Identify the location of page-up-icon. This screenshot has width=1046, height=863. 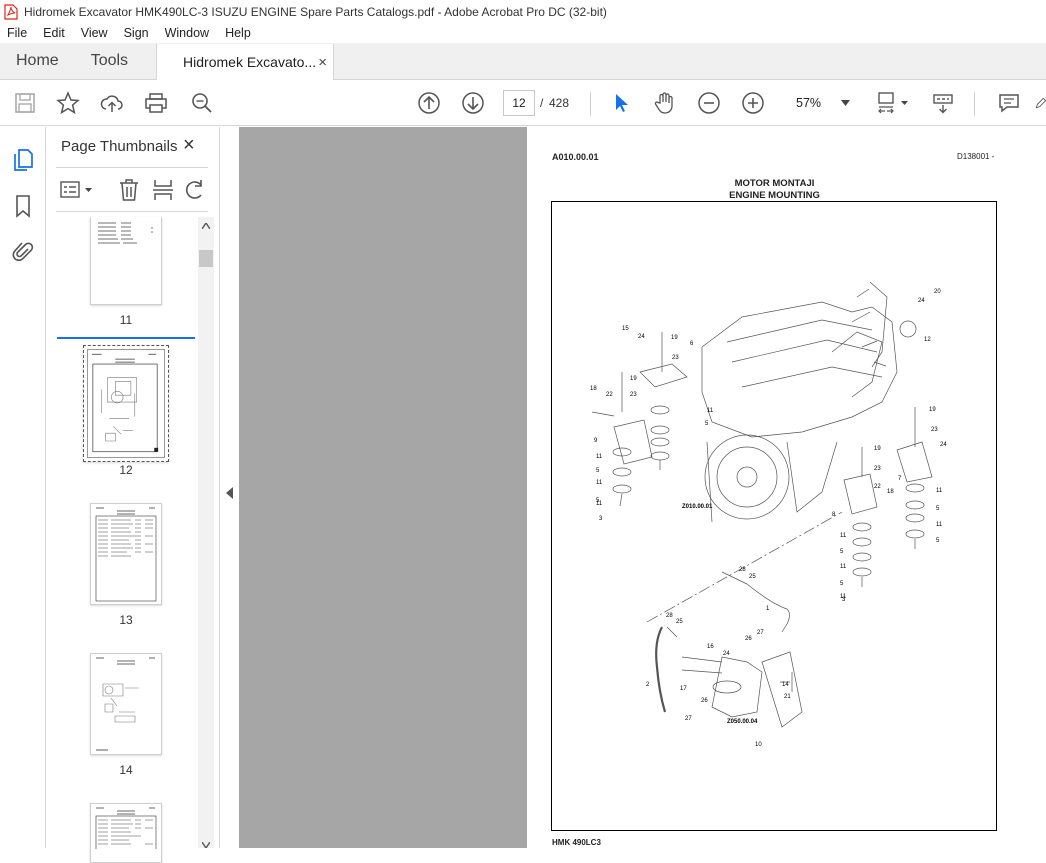
(429, 103).